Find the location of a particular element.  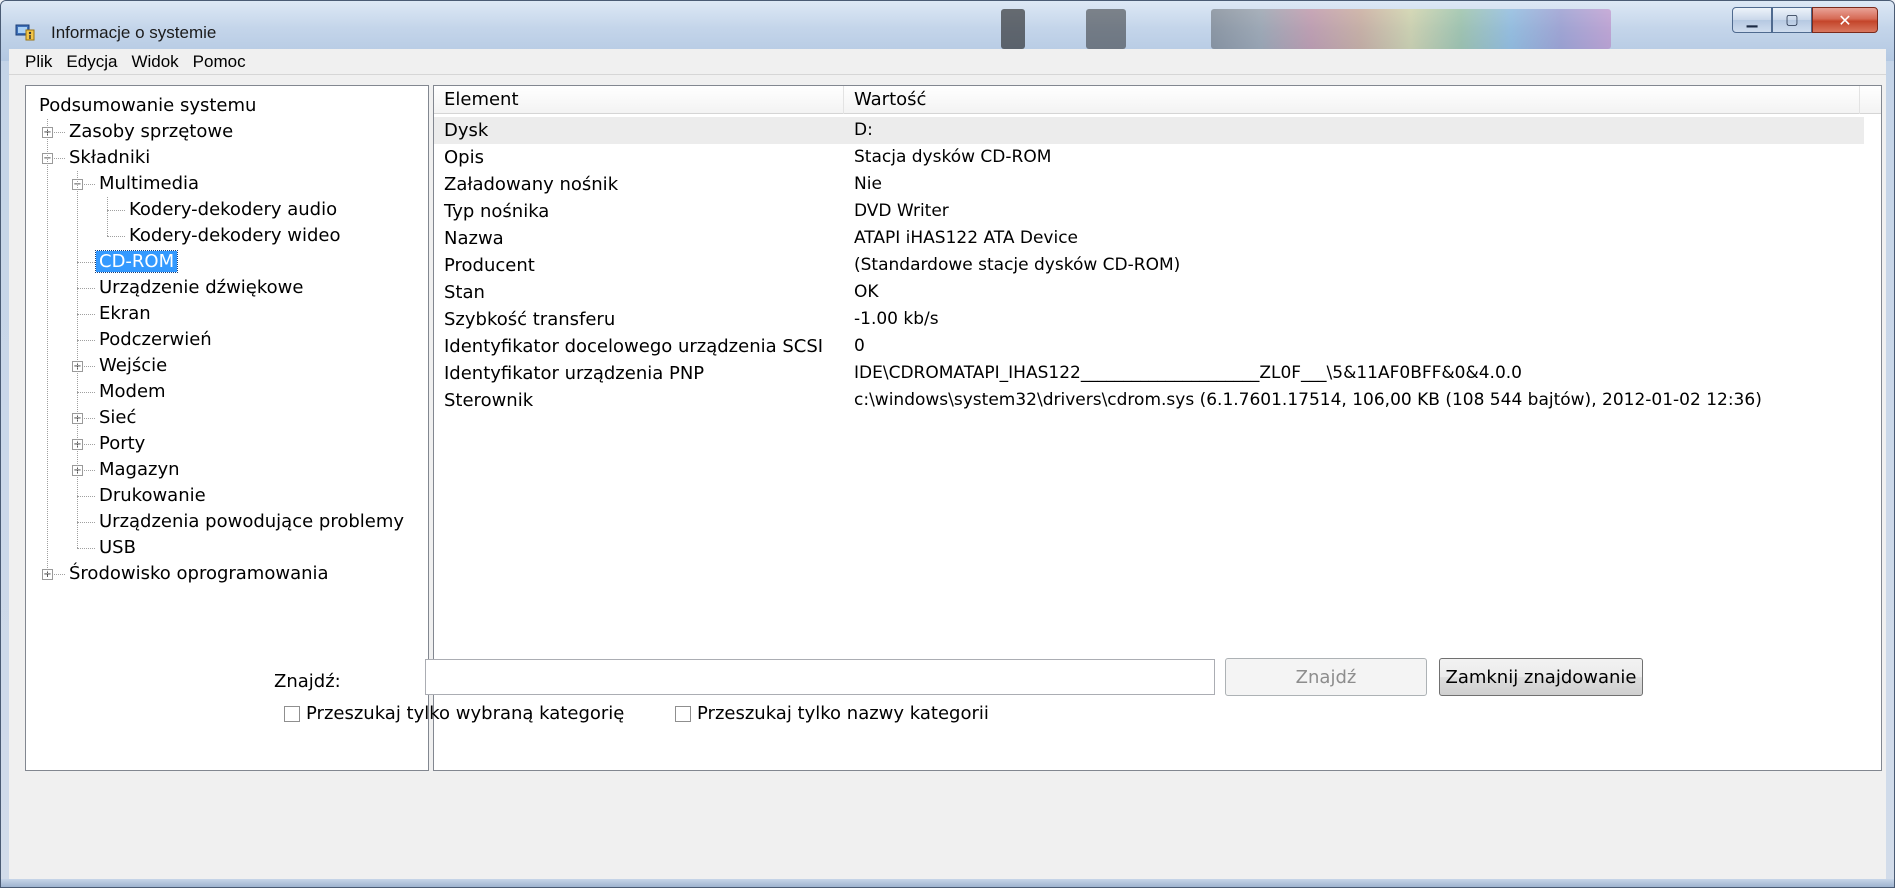

tree-item: Multimedia is located at coordinates (149, 184).